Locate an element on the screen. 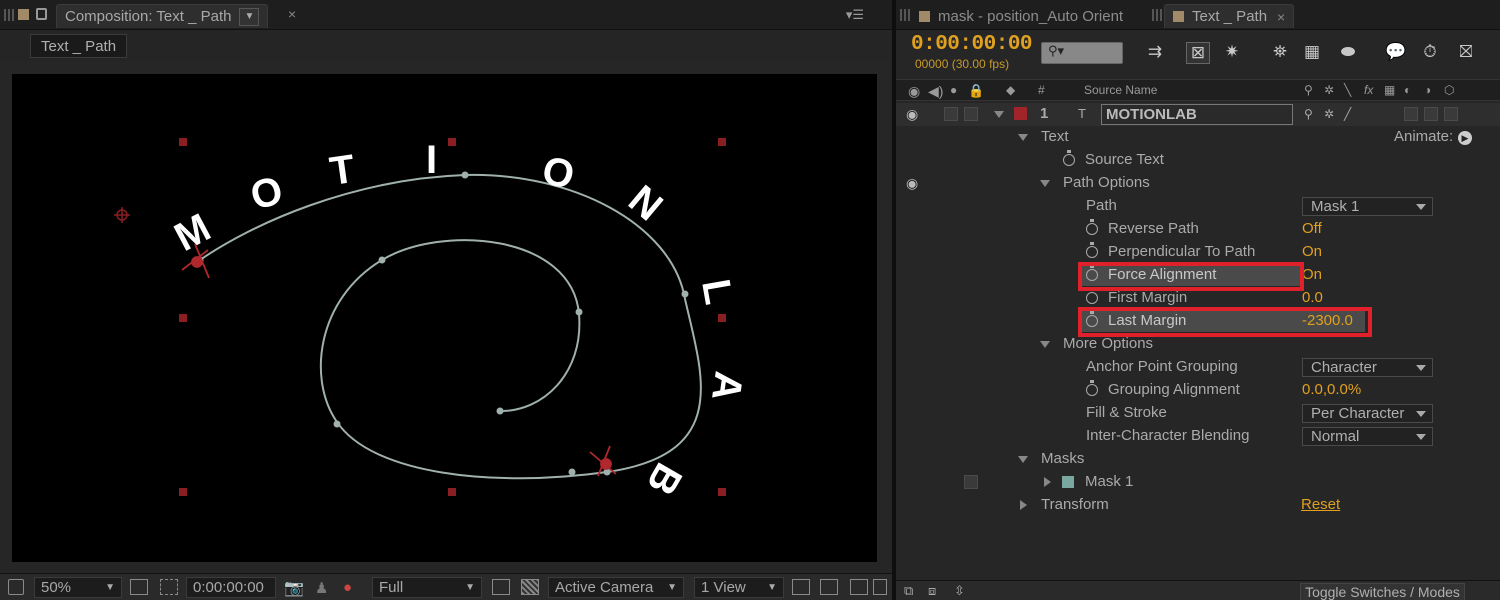 This screenshot has height=600, width=1500. row-perpendicular: Perpendicular To Path On is located at coordinates (1198, 252).